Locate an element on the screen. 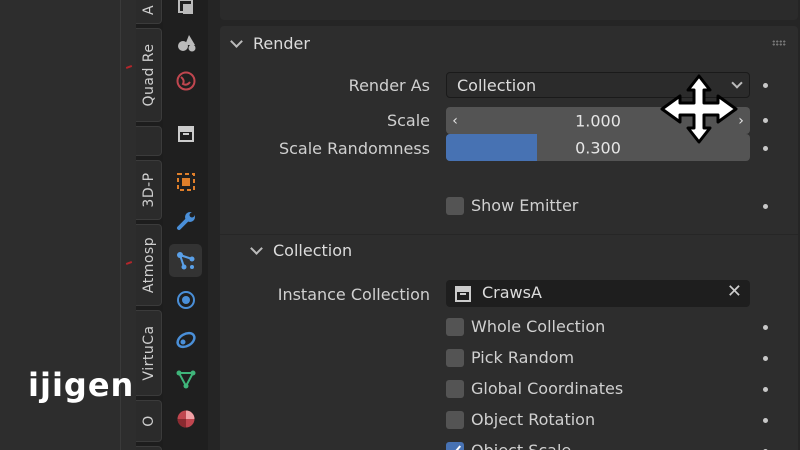 The height and width of the screenshot is (450, 800). output-icon is located at coordinates (185, 11).